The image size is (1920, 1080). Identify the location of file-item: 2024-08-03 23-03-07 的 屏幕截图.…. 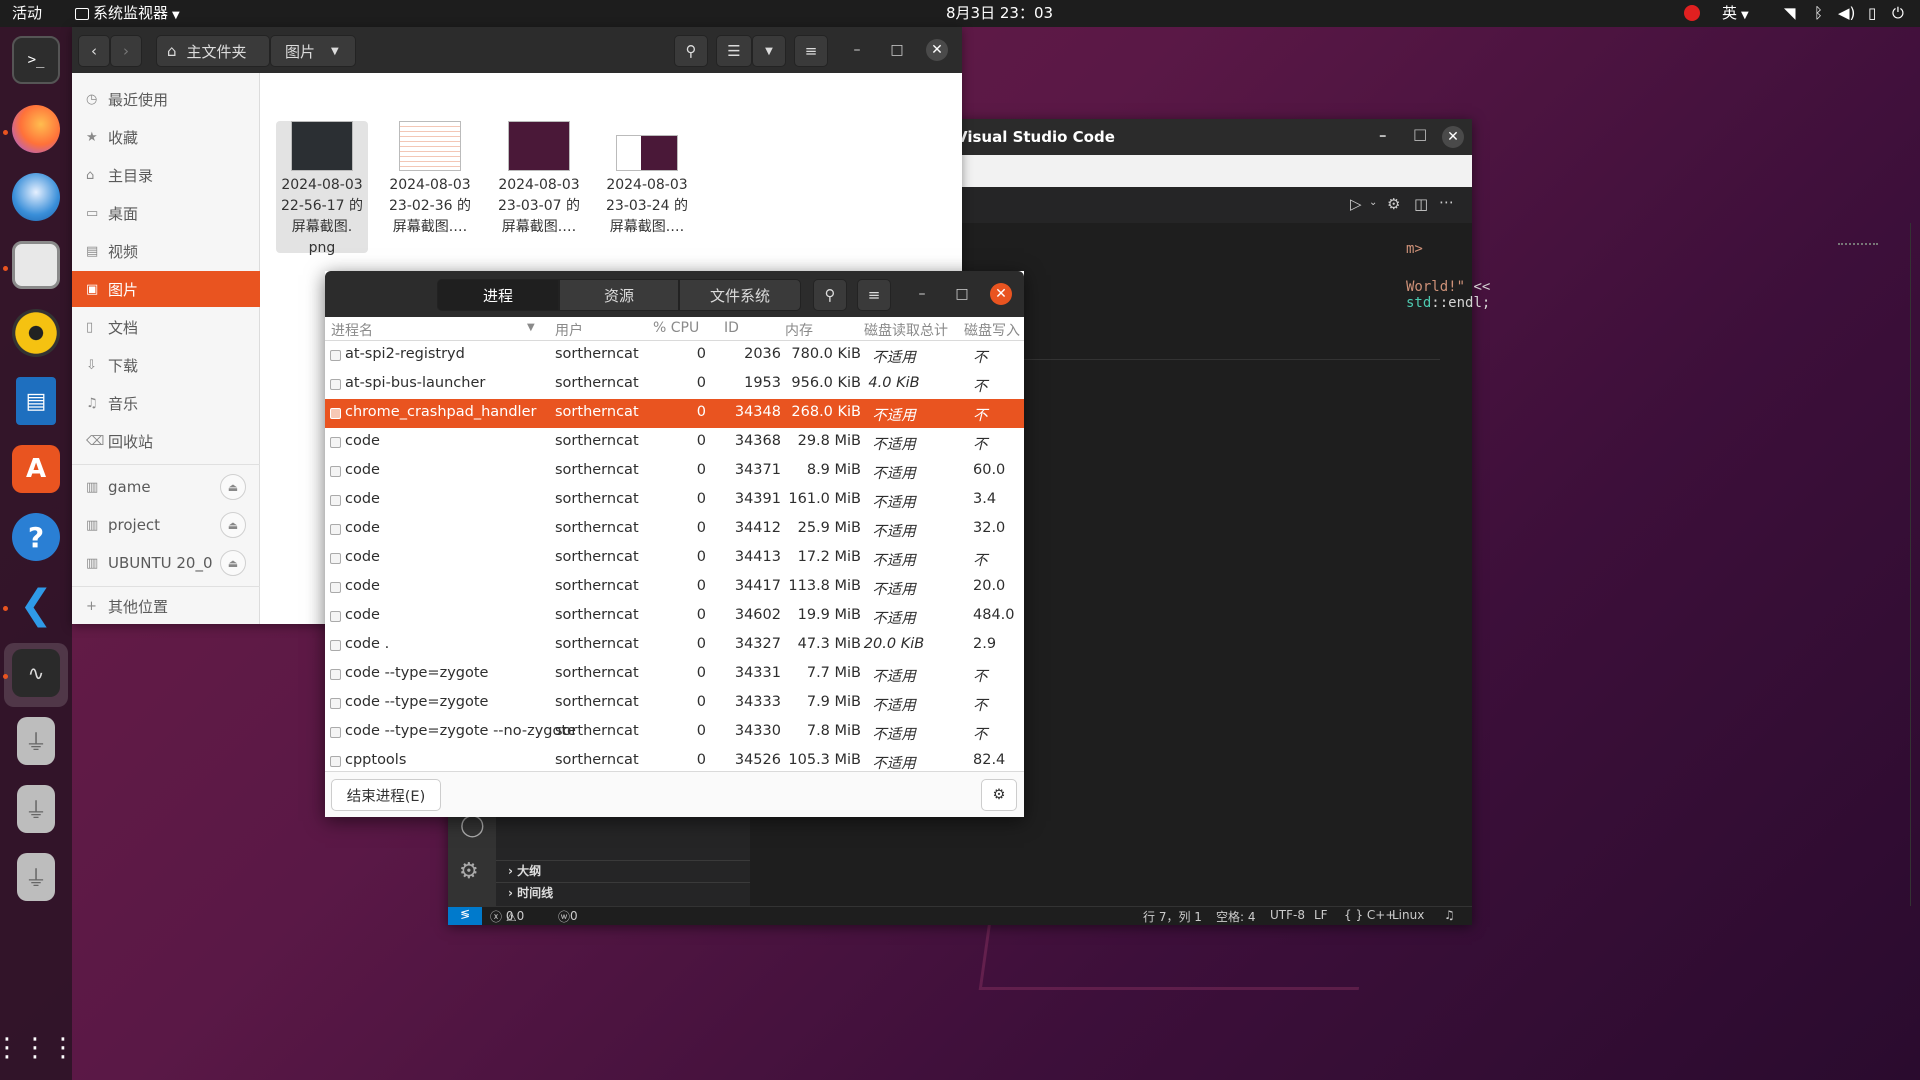
(539, 179).